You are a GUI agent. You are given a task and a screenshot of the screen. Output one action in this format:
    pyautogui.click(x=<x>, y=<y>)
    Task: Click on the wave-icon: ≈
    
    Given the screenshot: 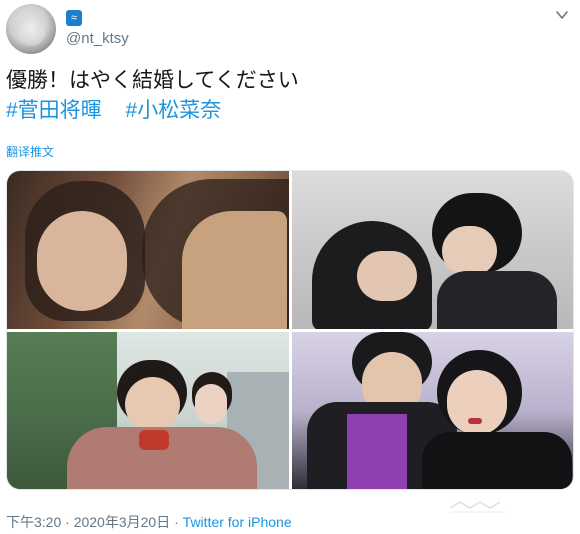 What is the action you would take?
    pyautogui.click(x=74, y=18)
    